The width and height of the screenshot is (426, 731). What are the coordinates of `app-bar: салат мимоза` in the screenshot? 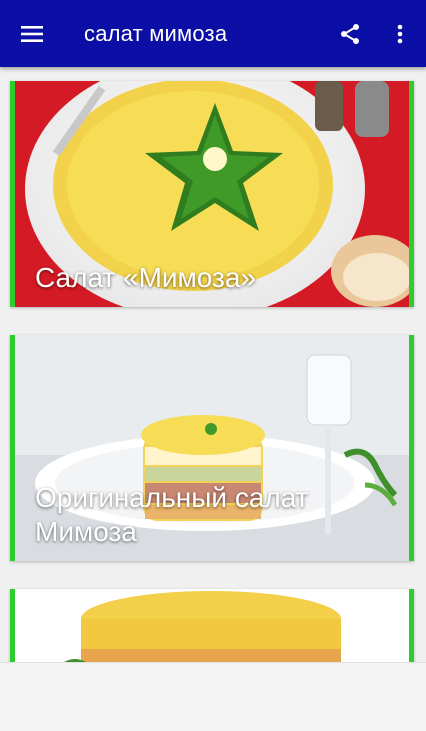 It's located at (213, 33).